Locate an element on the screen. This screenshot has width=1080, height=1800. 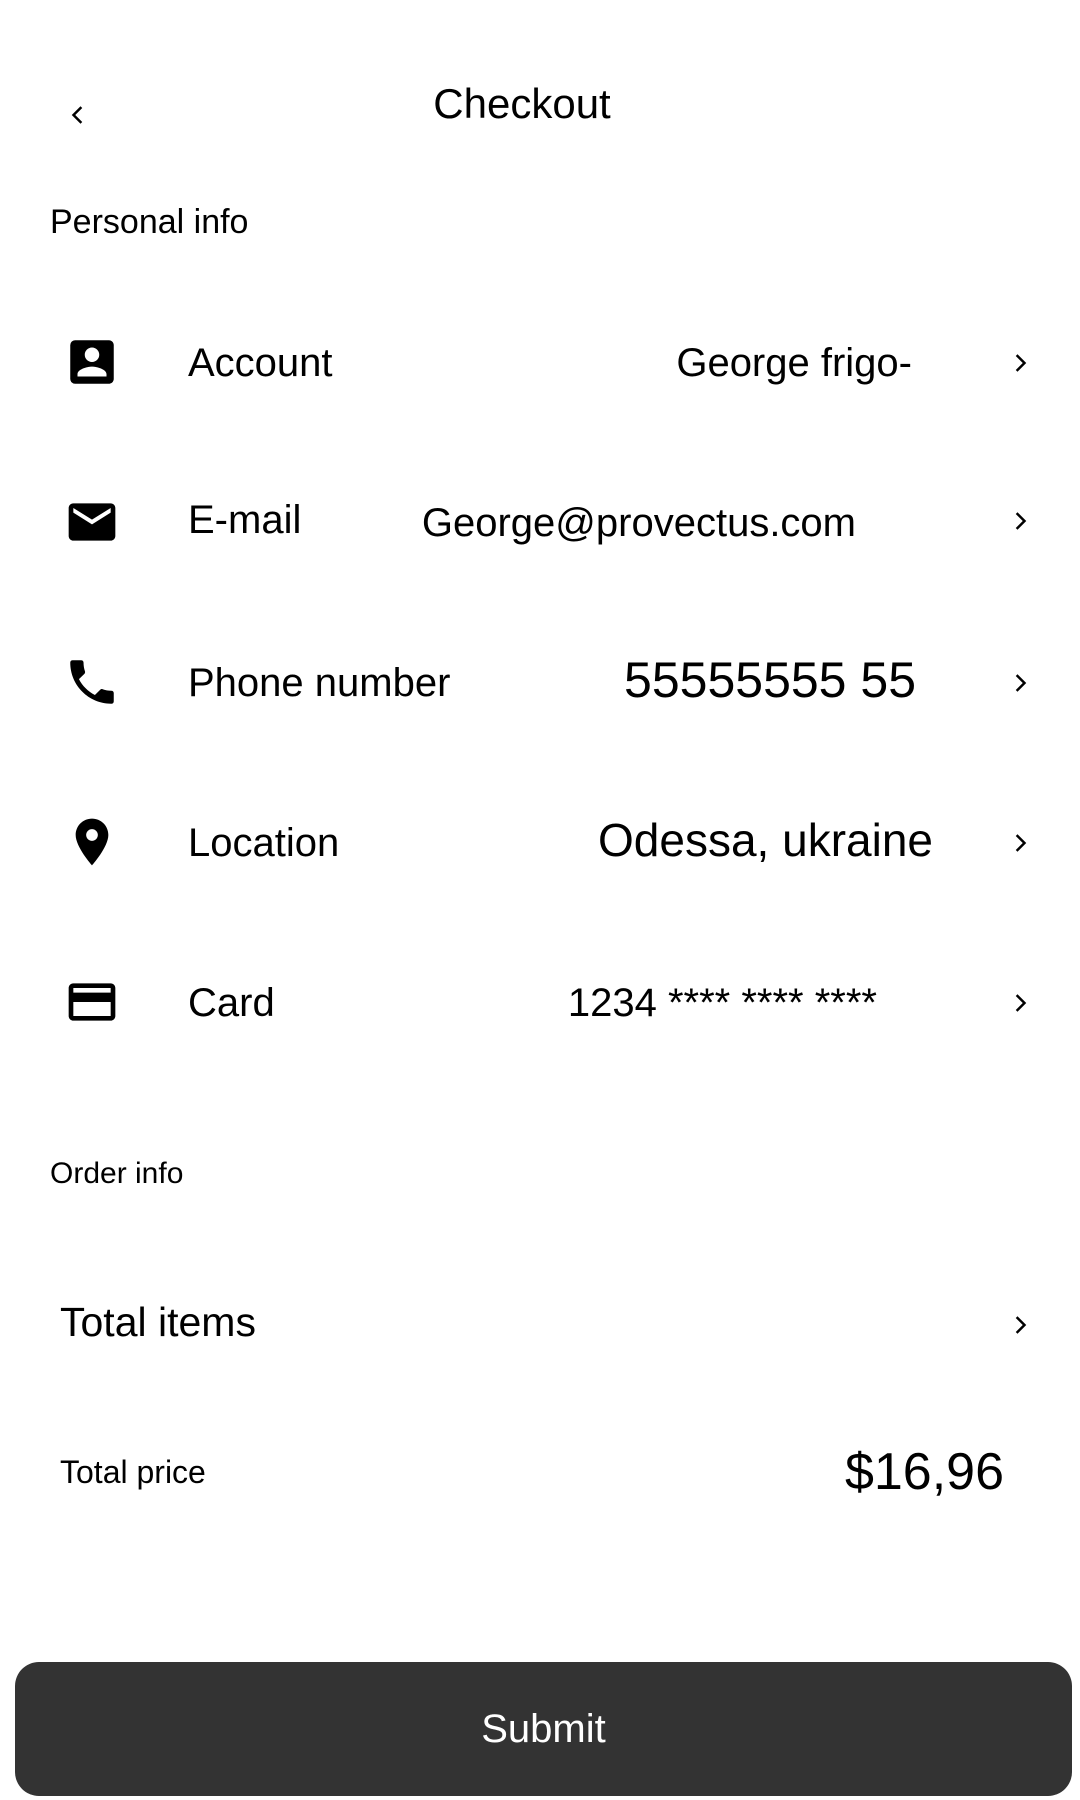
page-title: Checkout is located at coordinates (522, 103).